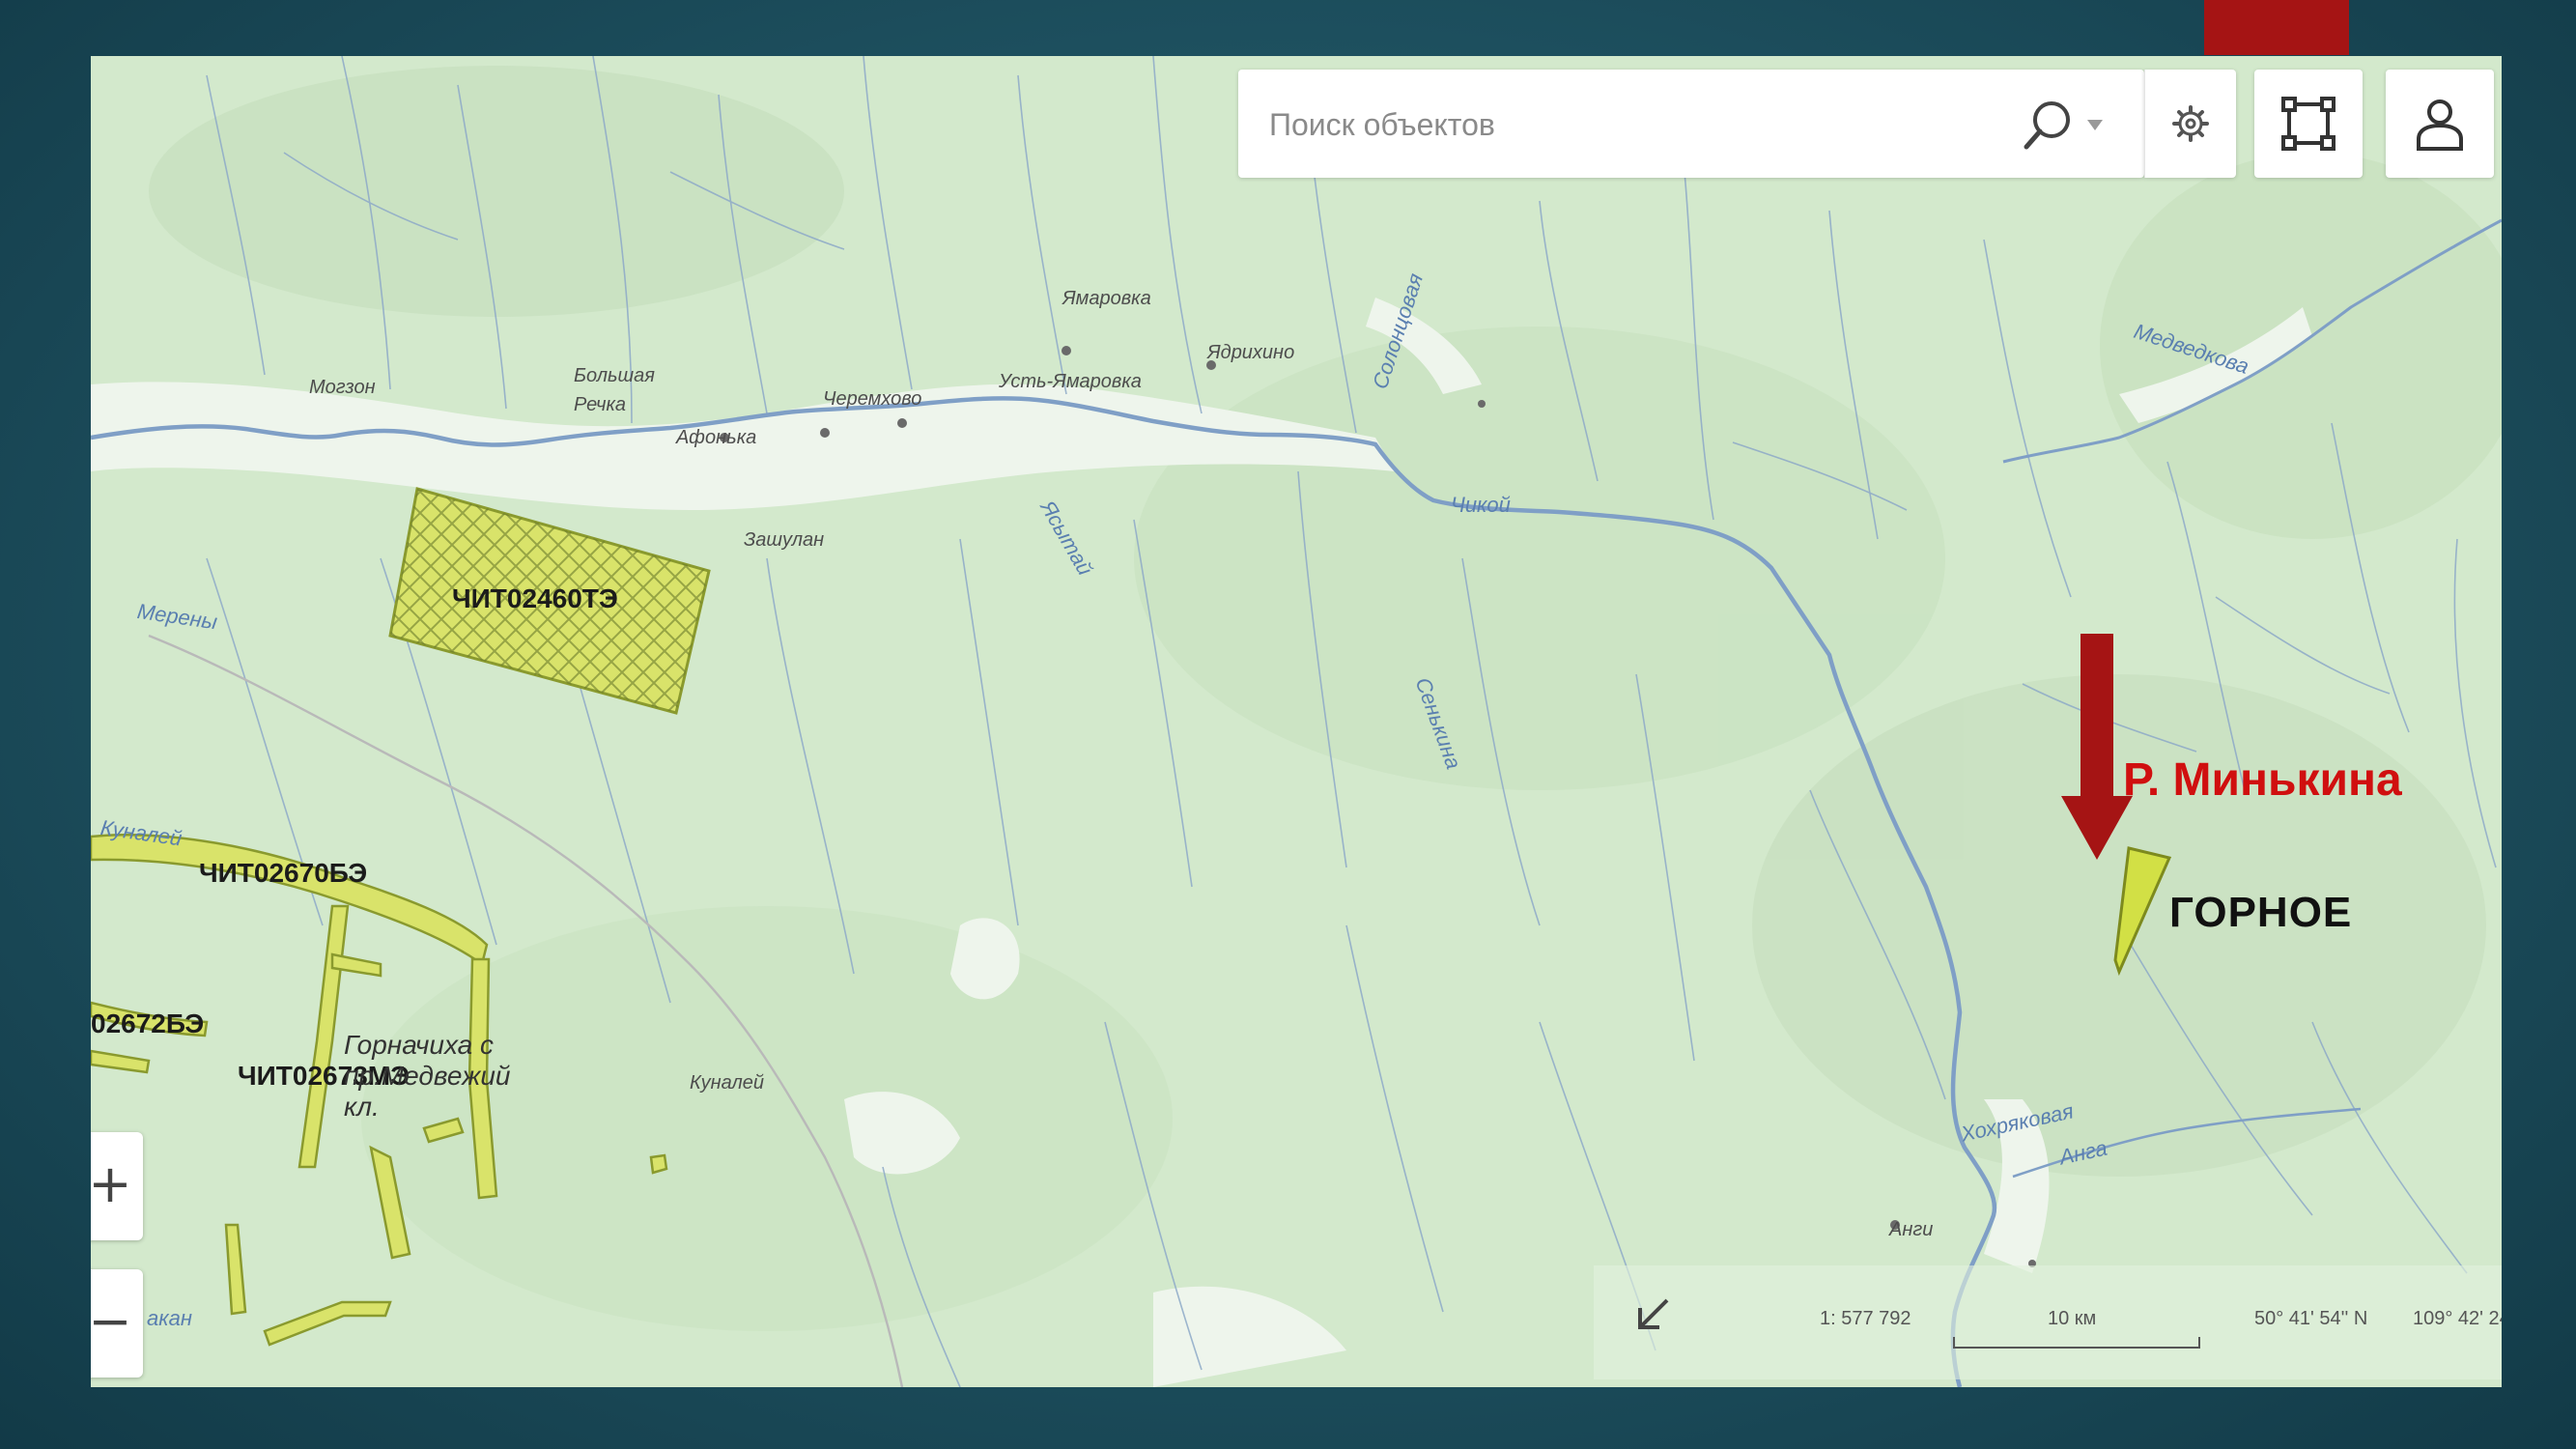 The width and height of the screenshot is (2576, 1449). What do you see at coordinates (1865, 1318) in the screenshot?
I see `scale-ratio: 1: 577 792` at bounding box center [1865, 1318].